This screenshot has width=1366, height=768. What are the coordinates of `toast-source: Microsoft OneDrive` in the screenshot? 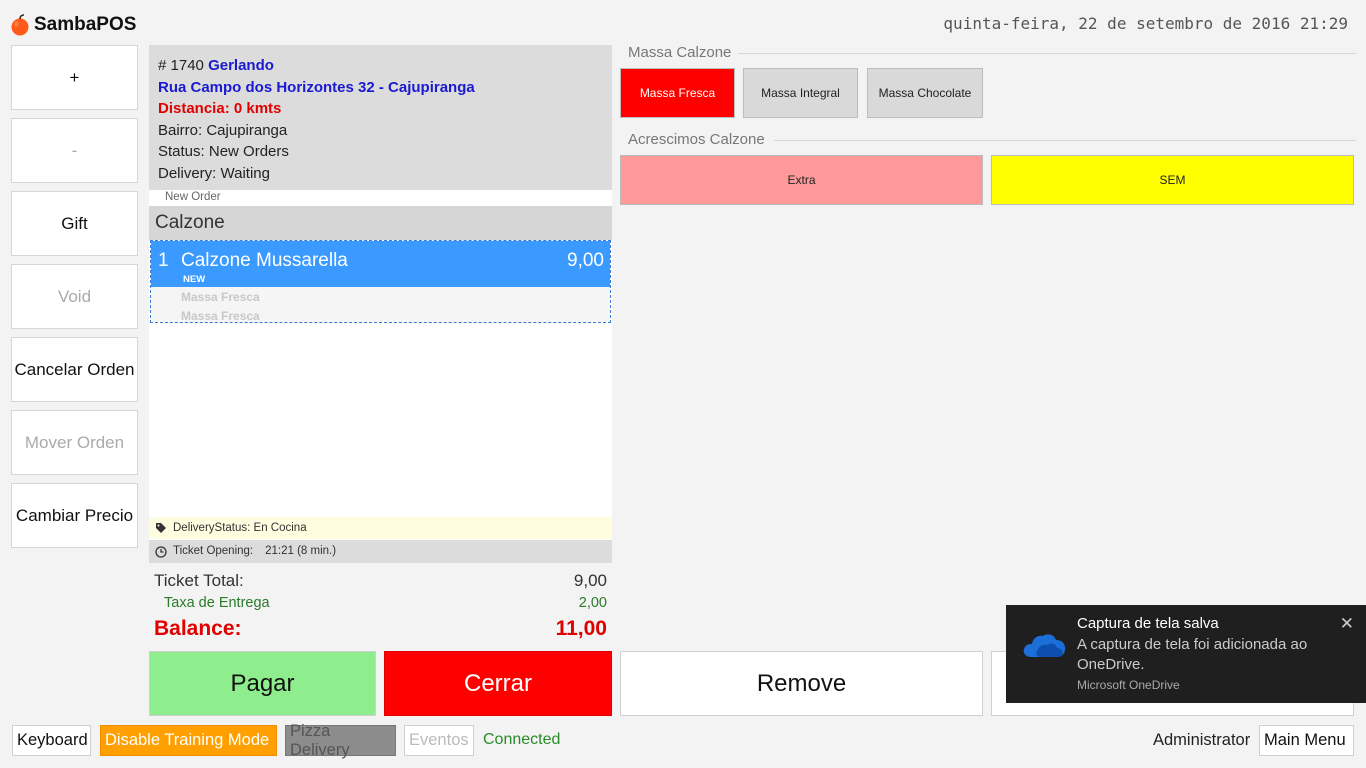 It's located at (1128, 685).